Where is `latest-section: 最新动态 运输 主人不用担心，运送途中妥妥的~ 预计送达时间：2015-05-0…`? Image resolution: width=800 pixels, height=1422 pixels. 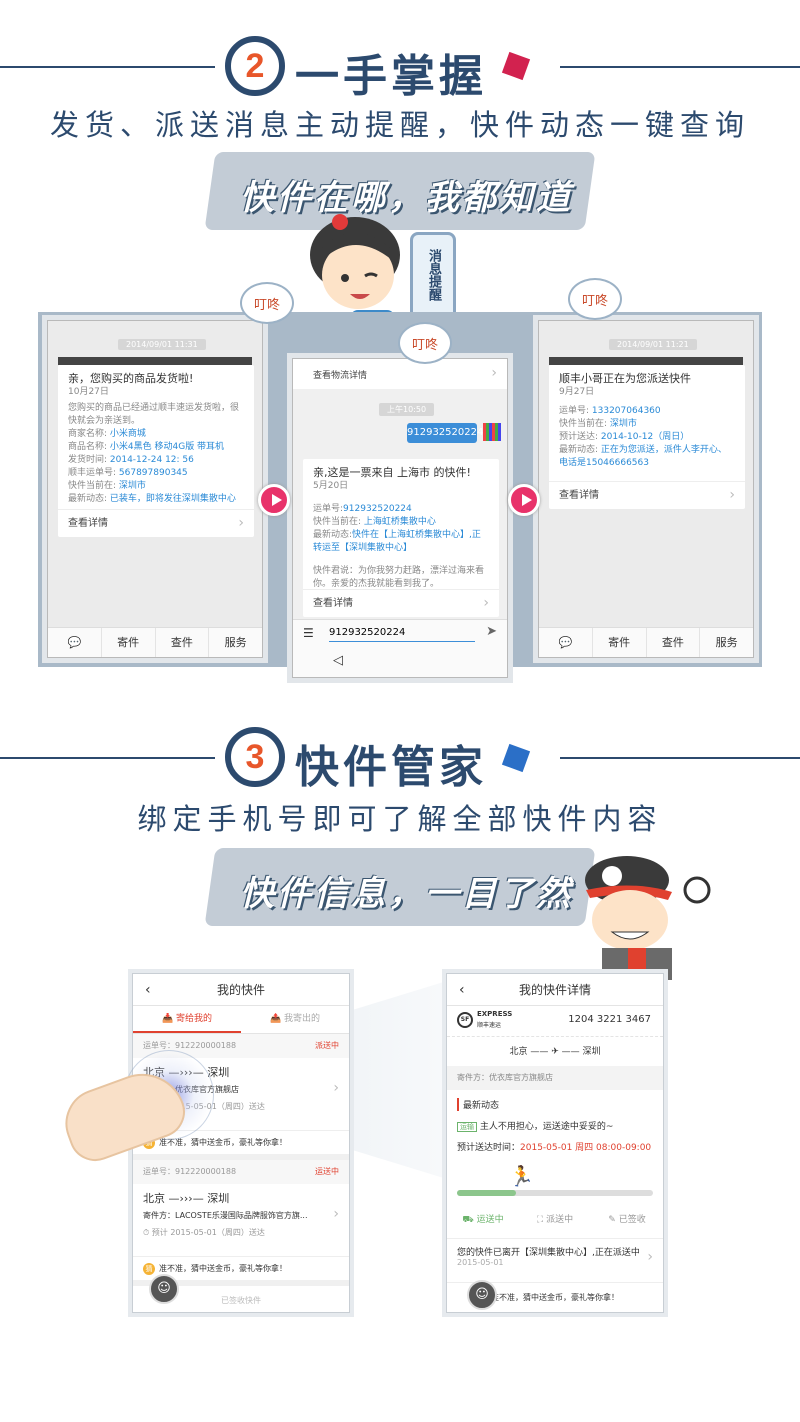 latest-section: 最新动态 运输 主人不用担心，运送途中妥妥的~ 预计送达时间：2015-05-0… is located at coordinates (555, 1121).